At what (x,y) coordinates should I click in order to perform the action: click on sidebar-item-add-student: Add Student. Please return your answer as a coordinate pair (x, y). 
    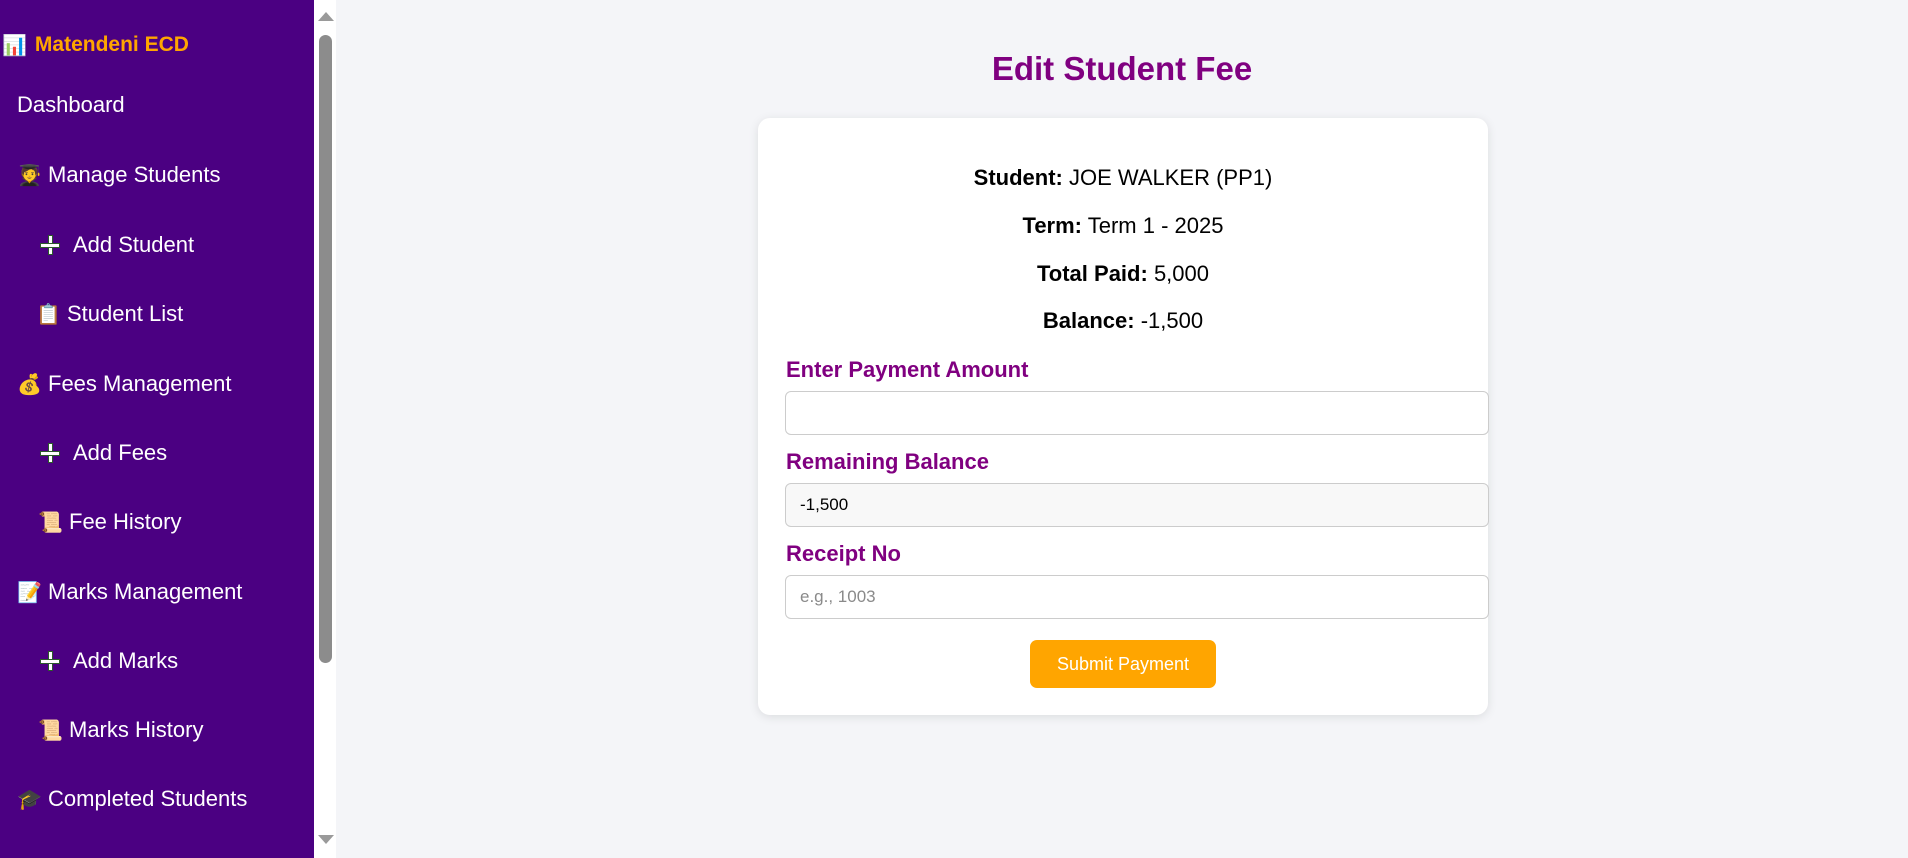
    Looking at the image, I should click on (117, 245).